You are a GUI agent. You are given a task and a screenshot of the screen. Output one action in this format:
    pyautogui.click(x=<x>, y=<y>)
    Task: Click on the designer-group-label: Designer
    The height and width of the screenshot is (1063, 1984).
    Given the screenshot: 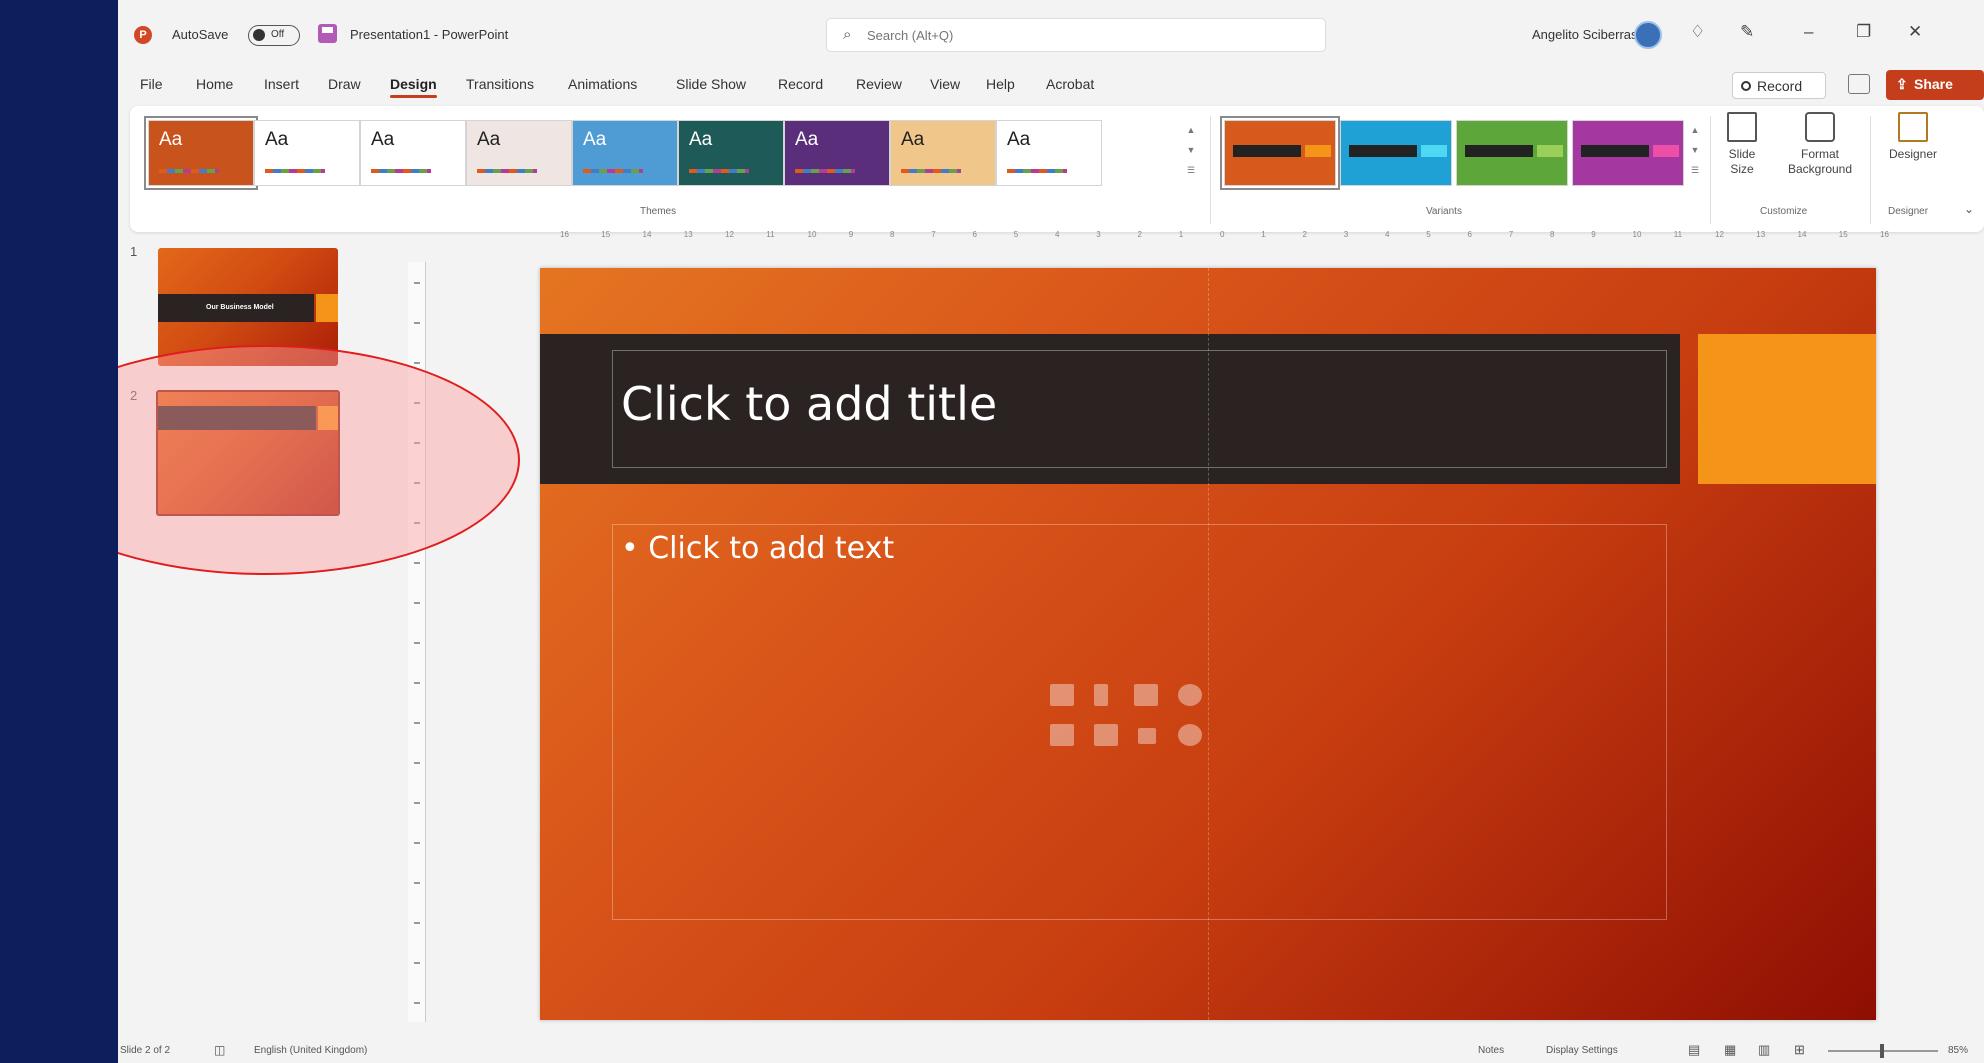 What is the action you would take?
    pyautogui.click(x=1908, y=211)
    